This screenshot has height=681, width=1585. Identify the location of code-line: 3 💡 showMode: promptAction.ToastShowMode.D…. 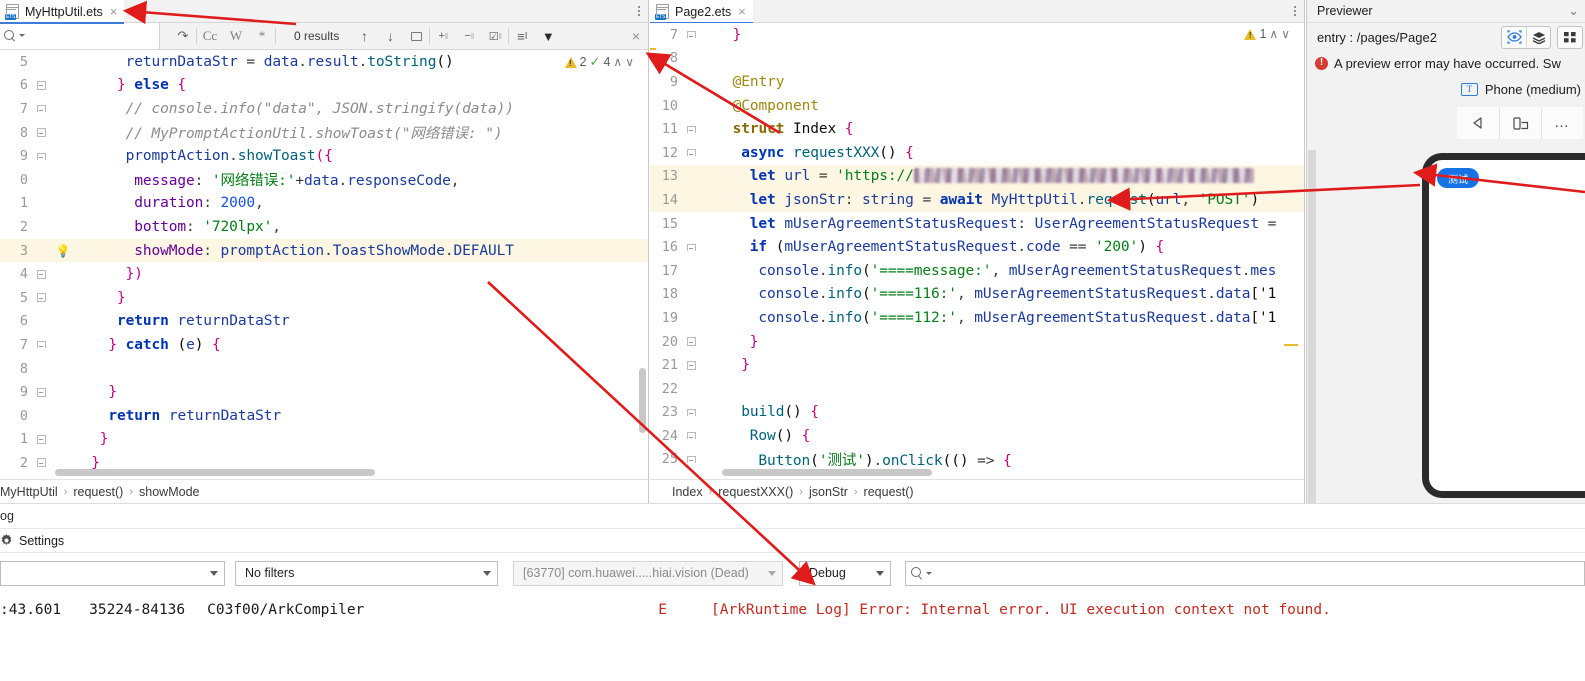
(324, 250).